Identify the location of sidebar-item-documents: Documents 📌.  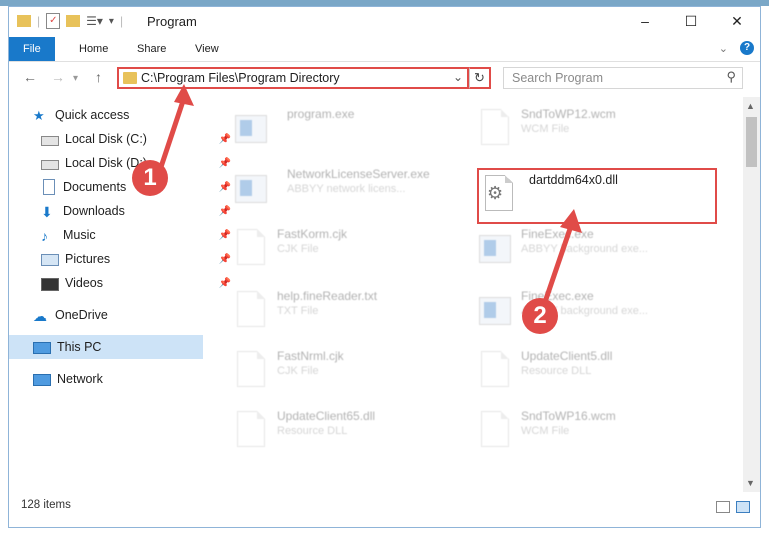
(122, 187).